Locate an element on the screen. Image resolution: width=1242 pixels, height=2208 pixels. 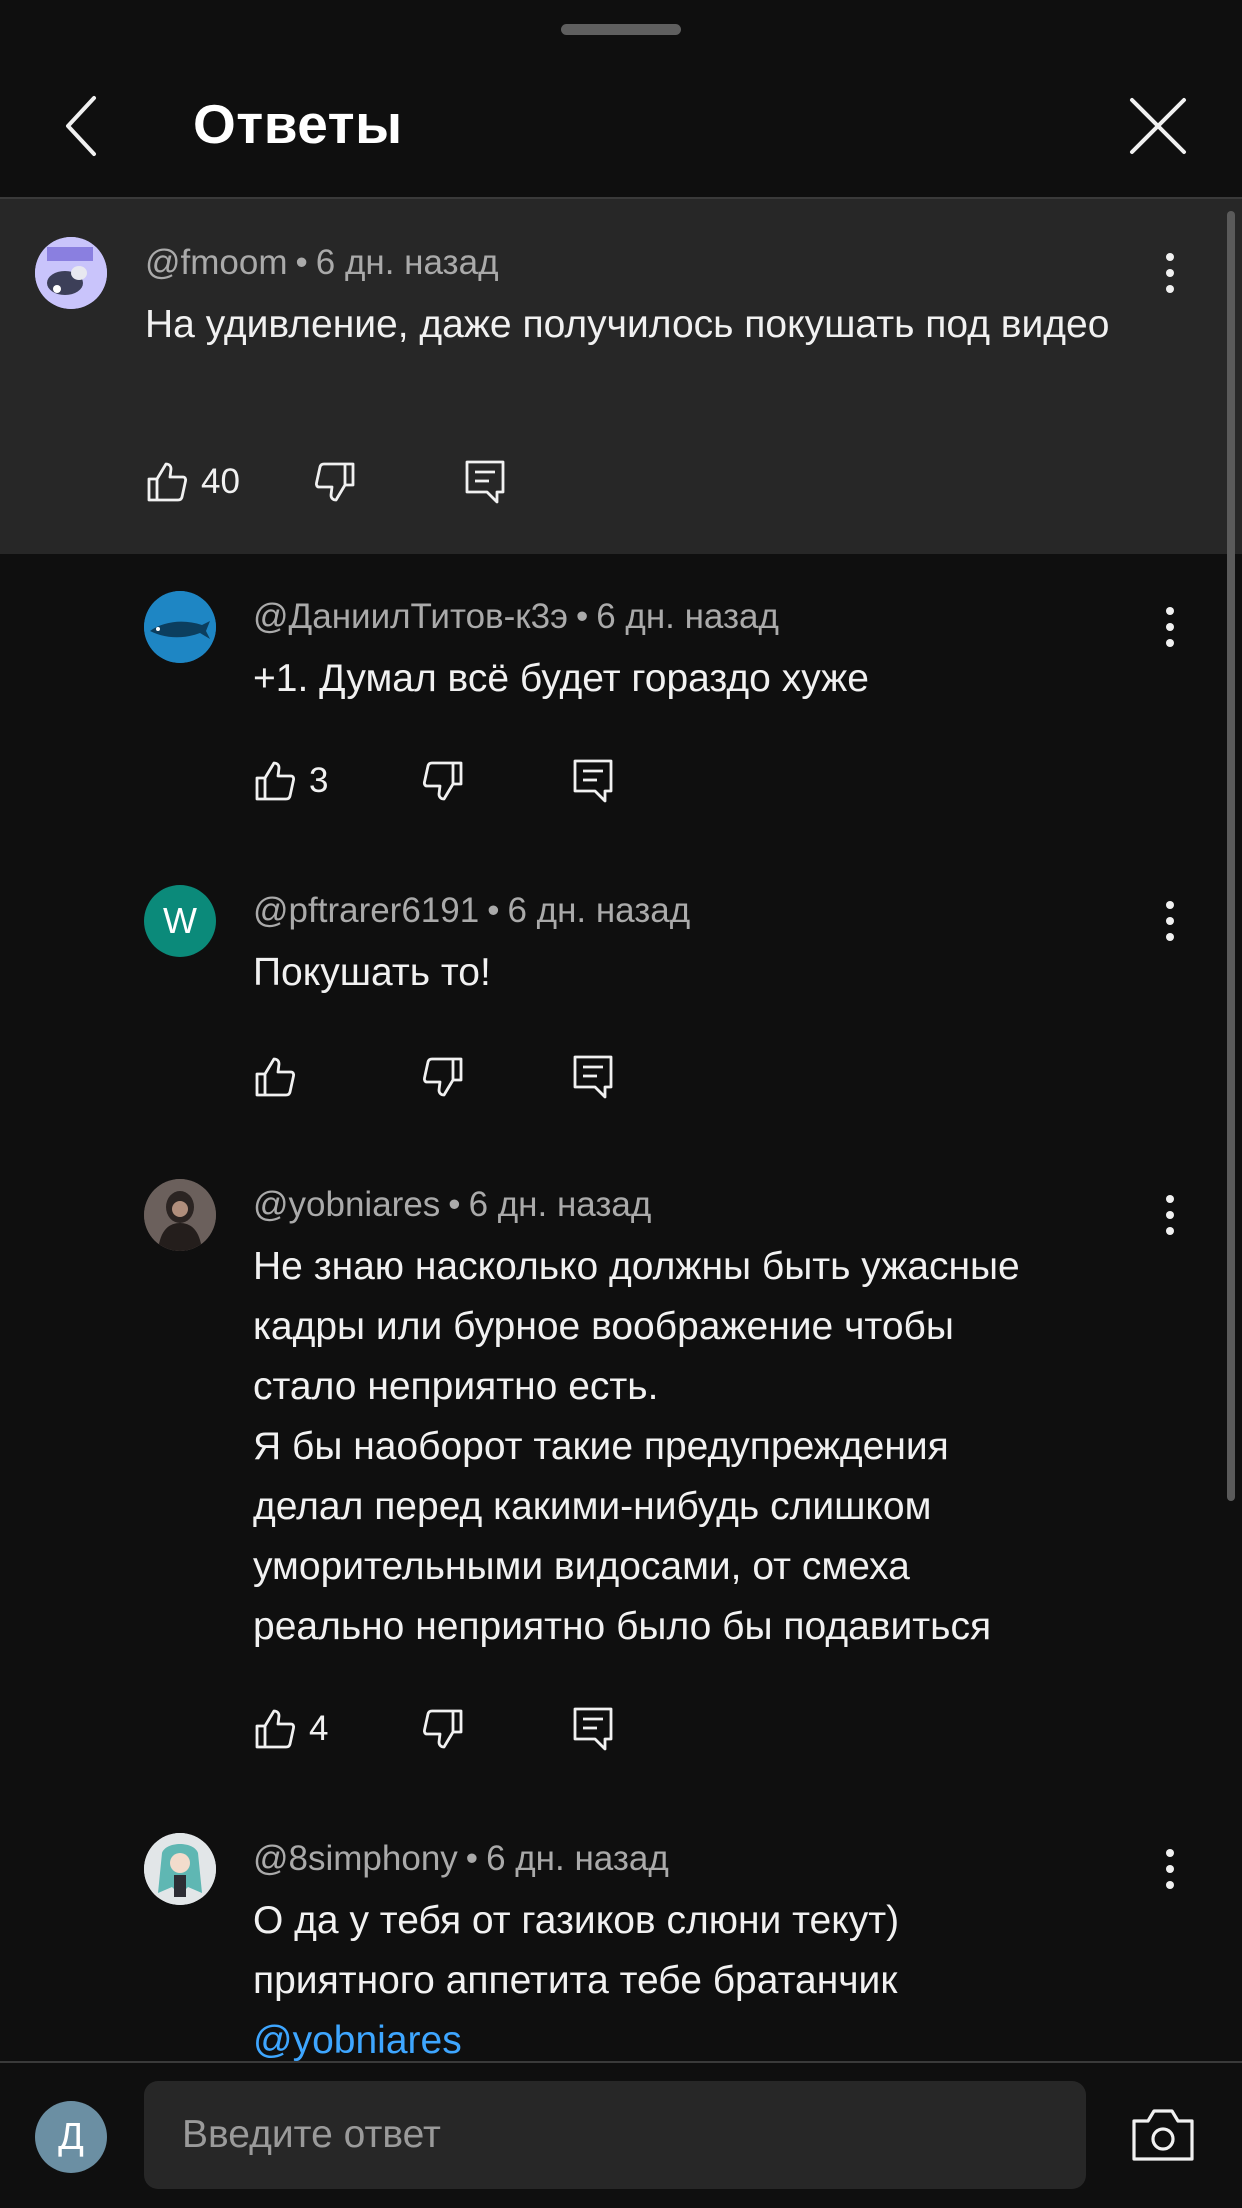
comment-meta: @ДаниилТитов-к3э • 6 дн. назад is located at coordinates (516, 616).